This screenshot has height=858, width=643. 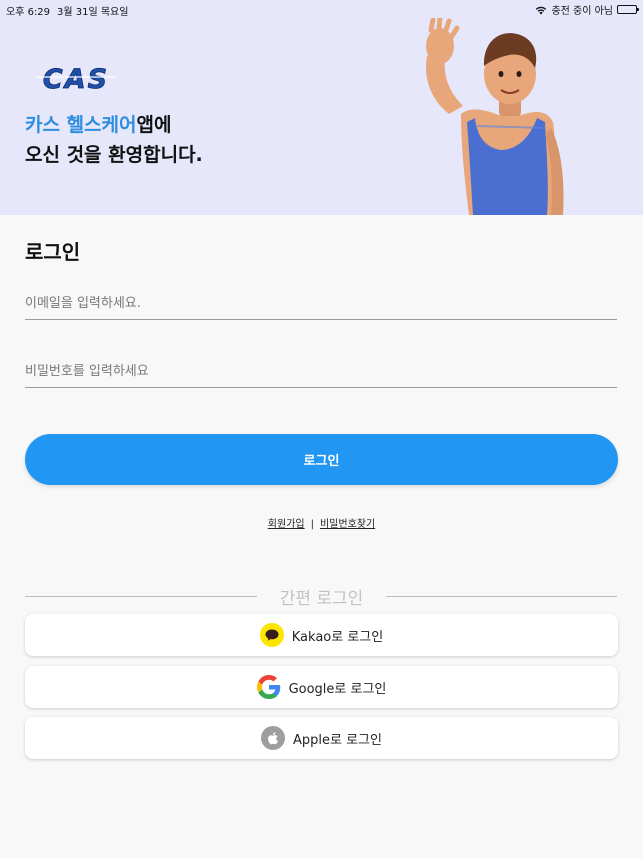 What do you see at coordinates (53, 252) in the screenshot?
I see `login-title: 로그인` at bounding box center [53, 252].